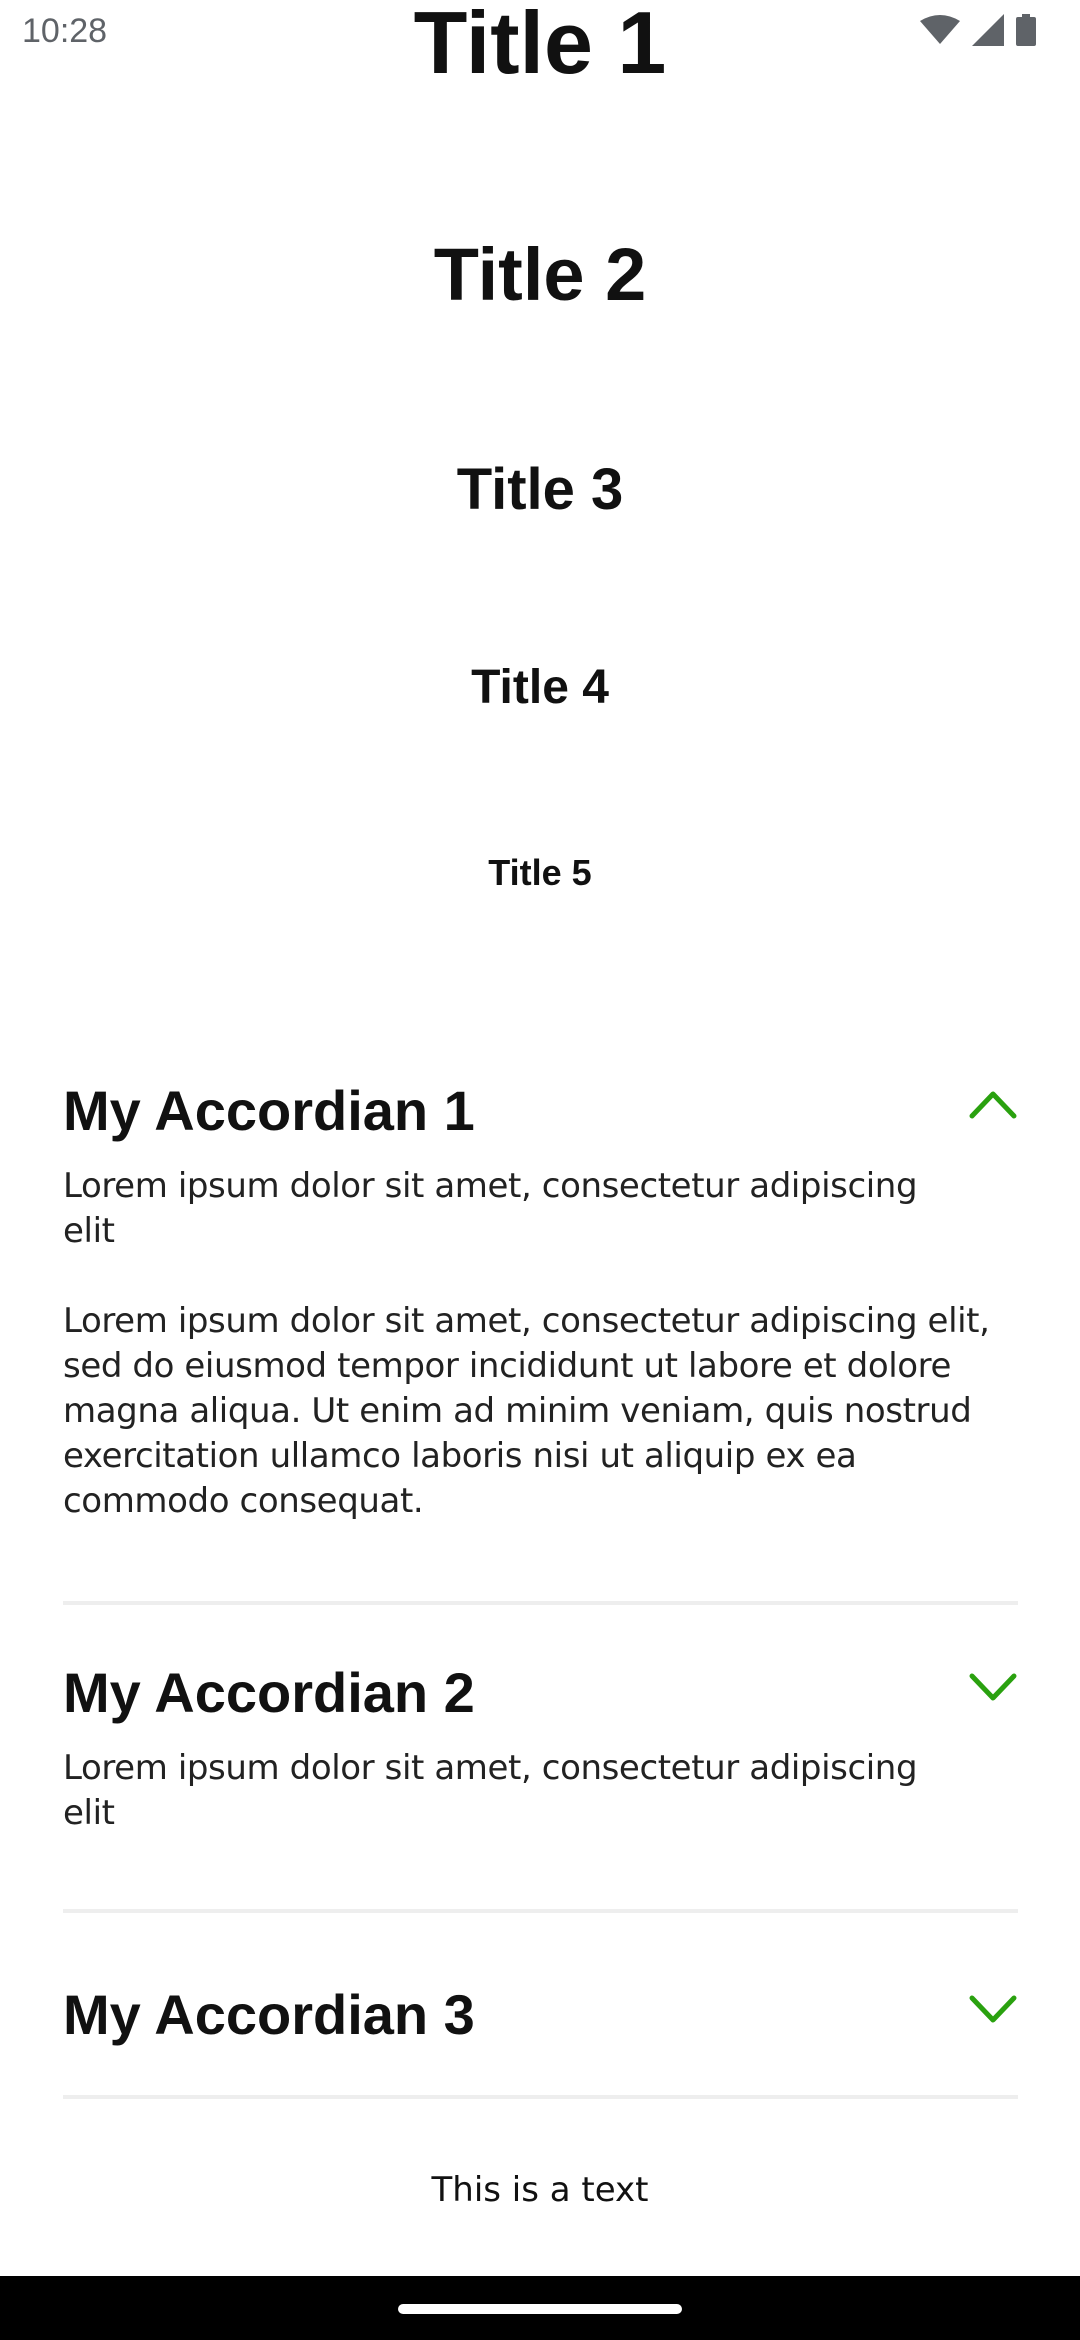 The width and height of the screenshot is (1080, 2340). Describe the element at coordinates (540, 274) in the screenshot. I see `title-2: Title 2` at that location.